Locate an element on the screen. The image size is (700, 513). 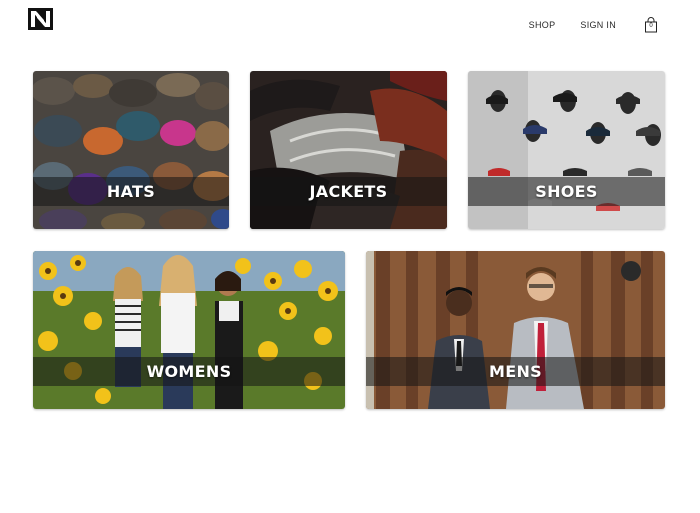
category-tile-hats: HATS is located at coordinates (131, 150).